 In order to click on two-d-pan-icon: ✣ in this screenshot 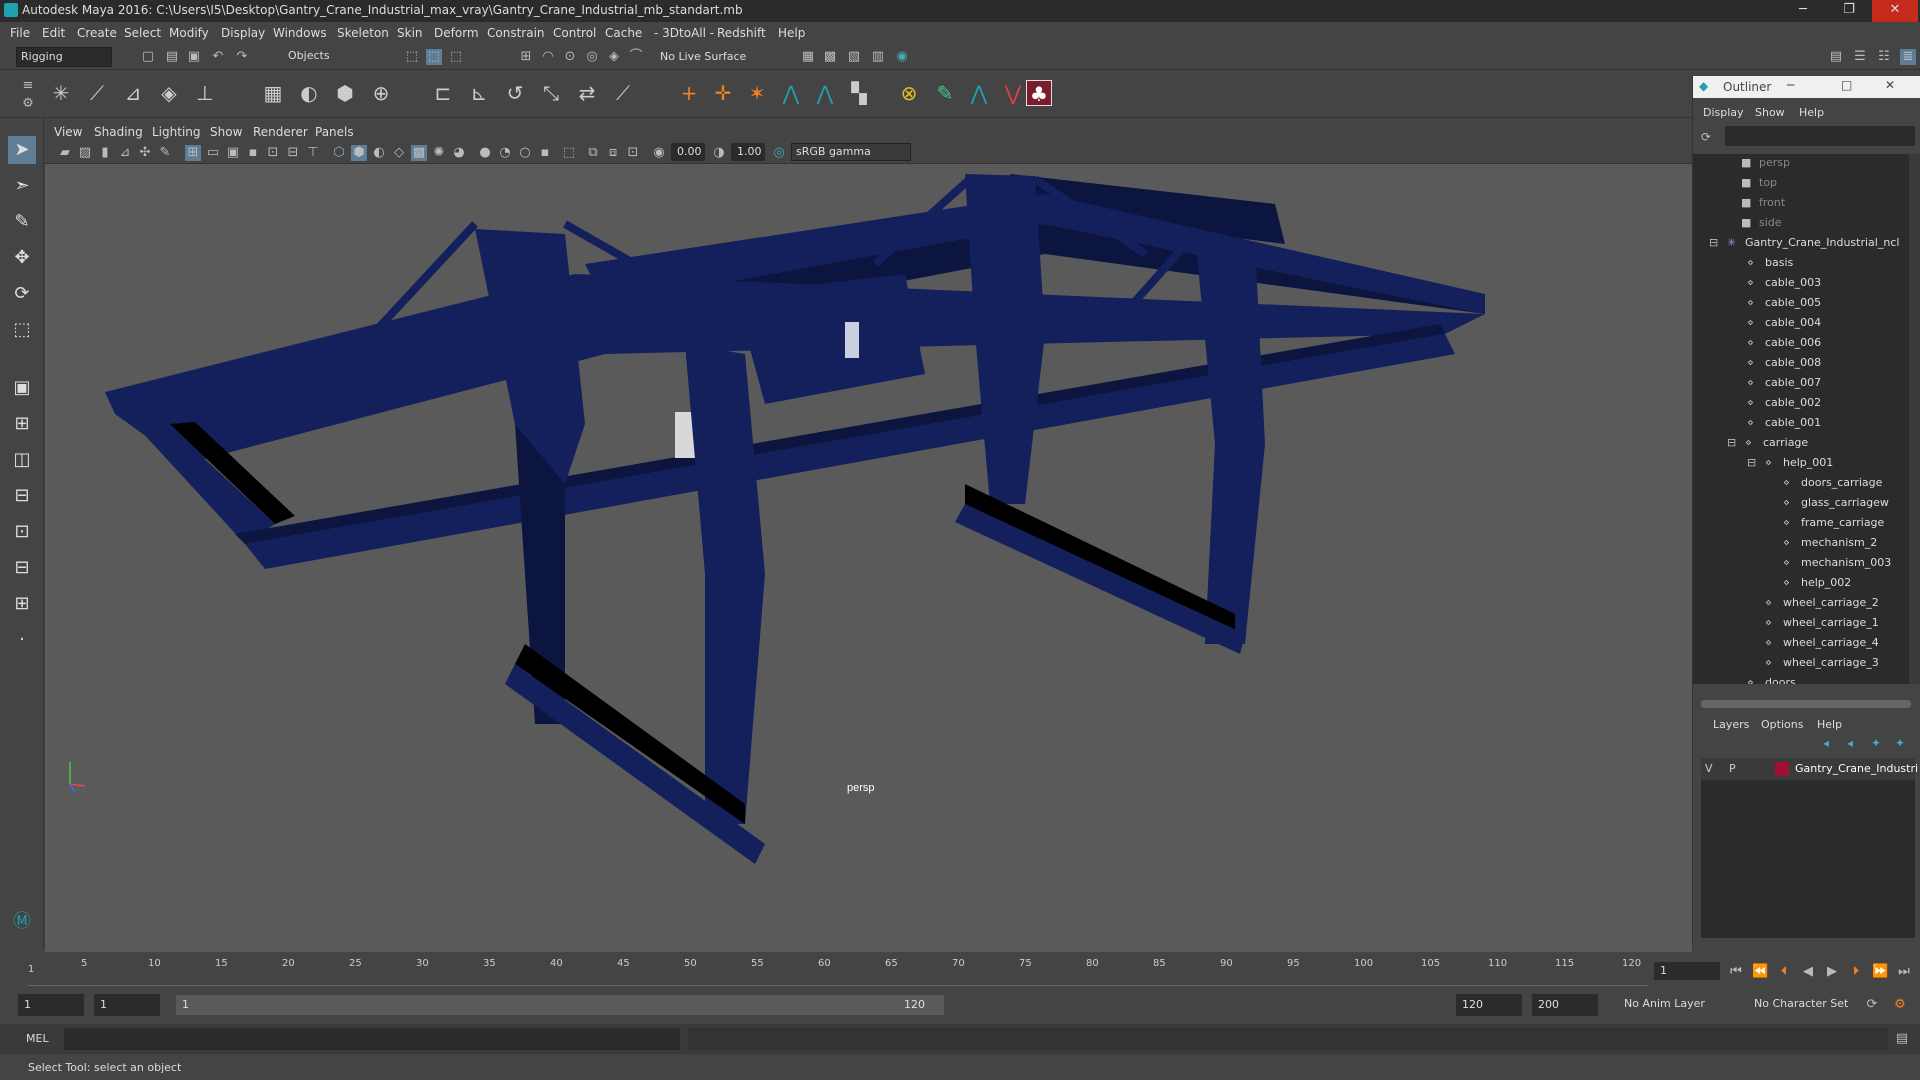, I will do `click(145, 153)`.